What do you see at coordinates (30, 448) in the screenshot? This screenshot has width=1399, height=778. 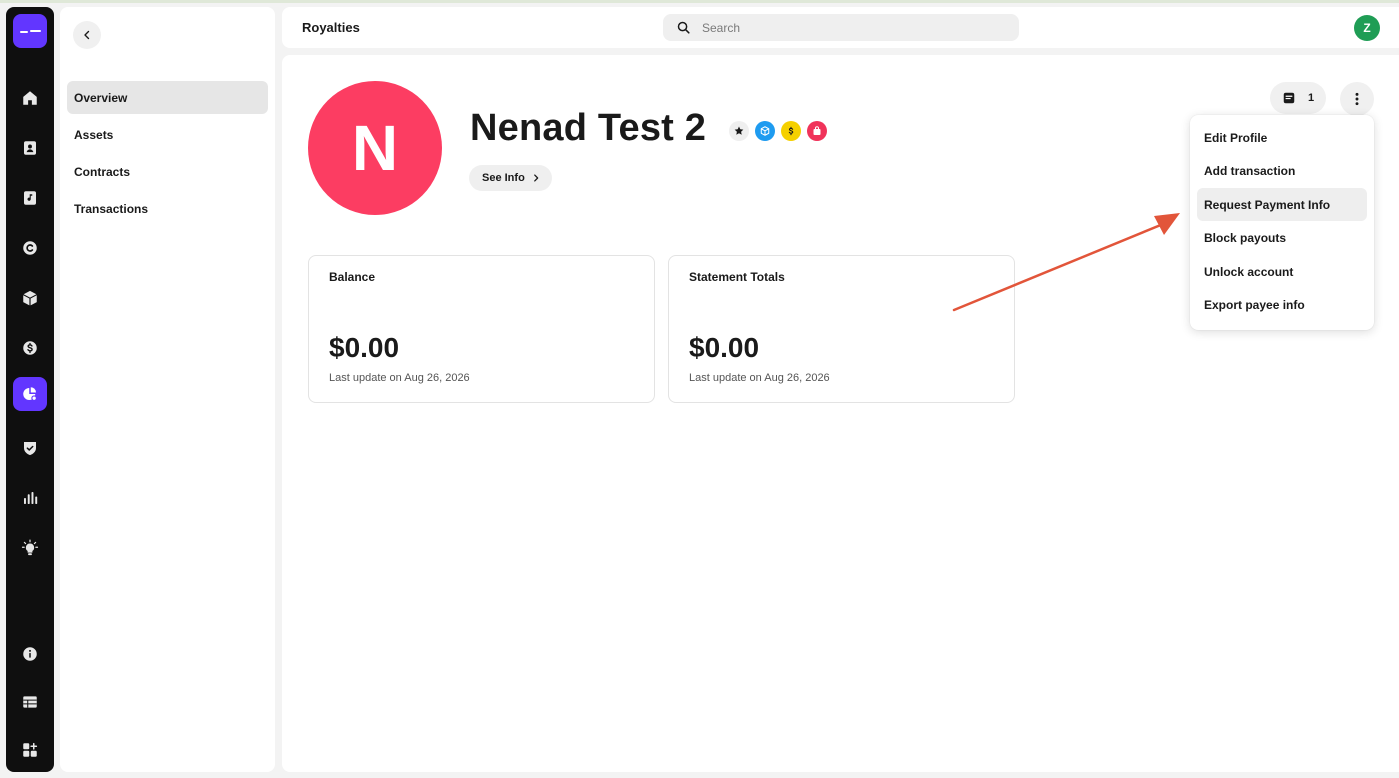 I see `shield-check-icon` at bounding box center [30, 448].